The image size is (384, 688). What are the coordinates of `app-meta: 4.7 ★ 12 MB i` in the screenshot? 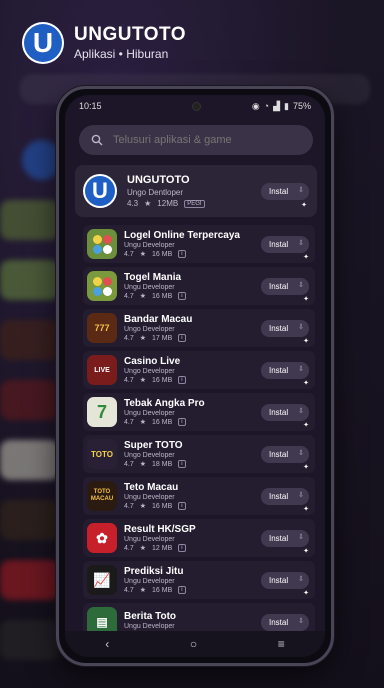 It's located at (192, 548).